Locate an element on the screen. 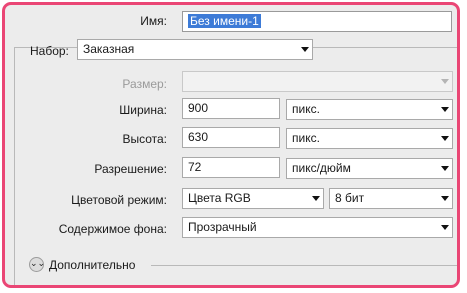  width-value: 900 is located at coordinates (198, 108).